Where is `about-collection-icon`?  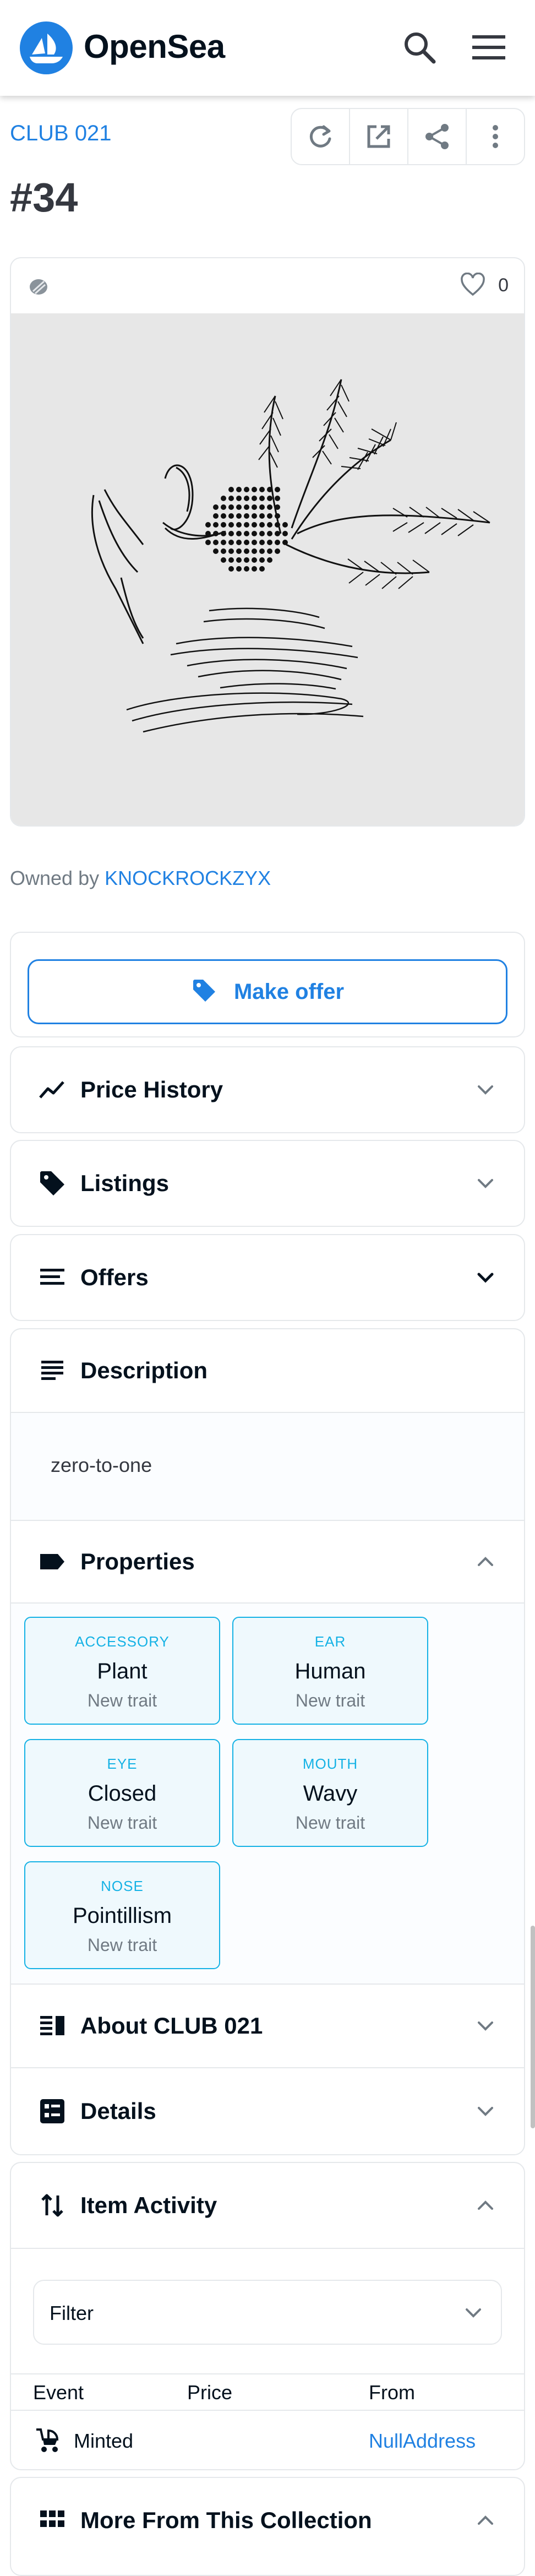
about-collection-icon is located at coordinates (52, 2026).